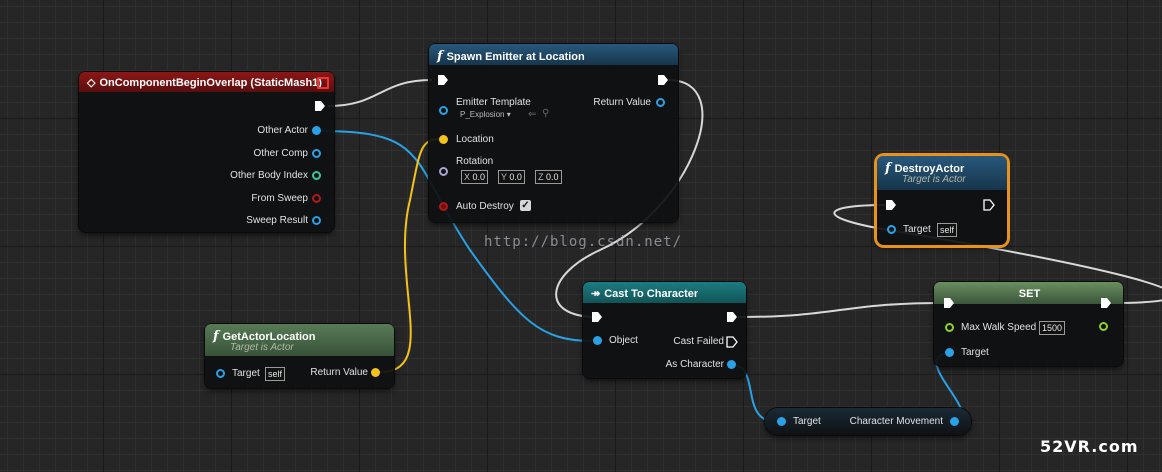 The image size is (1162, 472). What do you see at coordinates (475, 161) in the screenshot?
I see `rotation-label: Rotation` at bounding box center [475, 161].